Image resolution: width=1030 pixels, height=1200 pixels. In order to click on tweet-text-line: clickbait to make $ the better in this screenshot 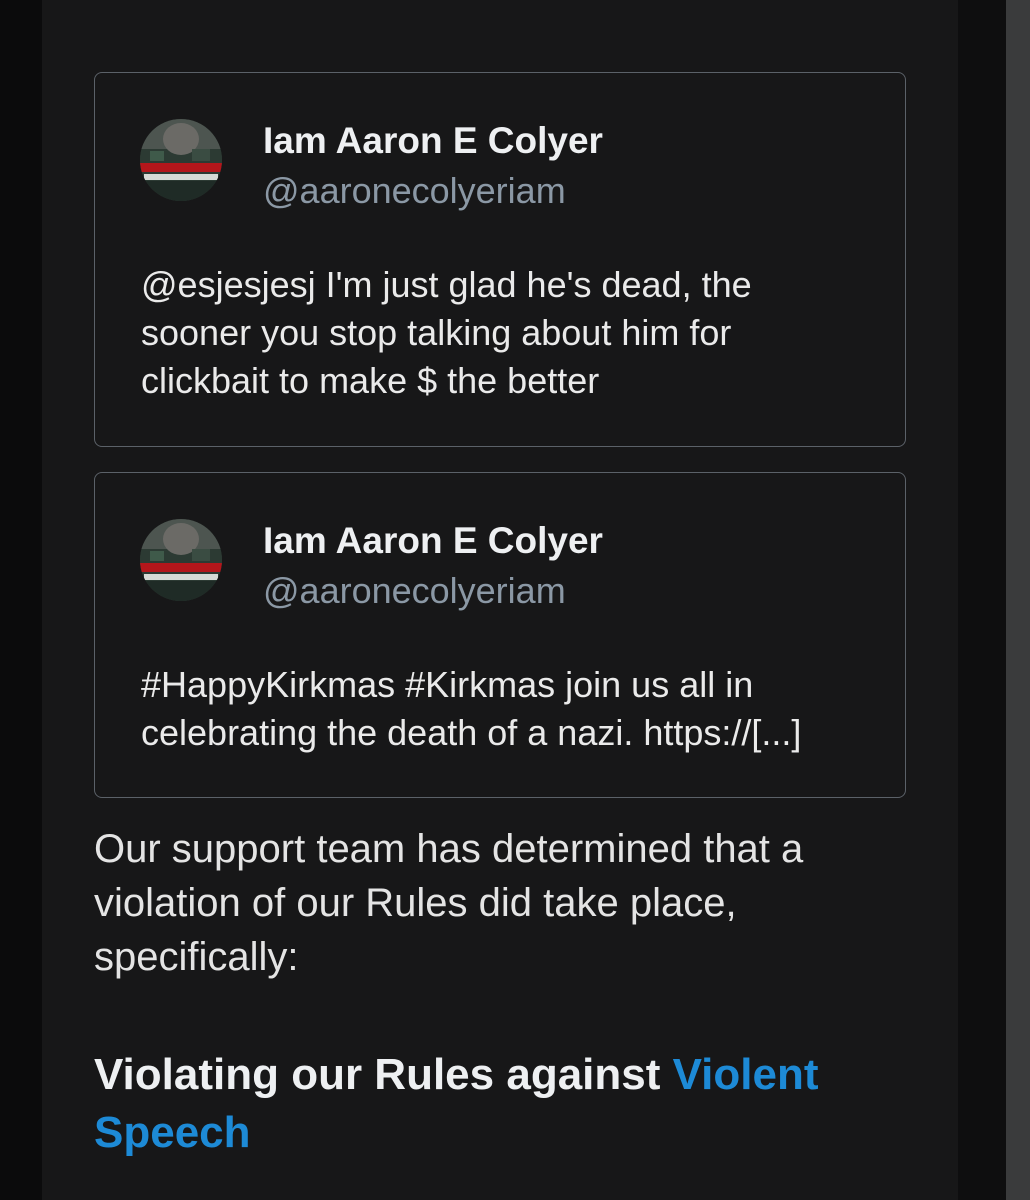, I will do `click(370, 380)`.